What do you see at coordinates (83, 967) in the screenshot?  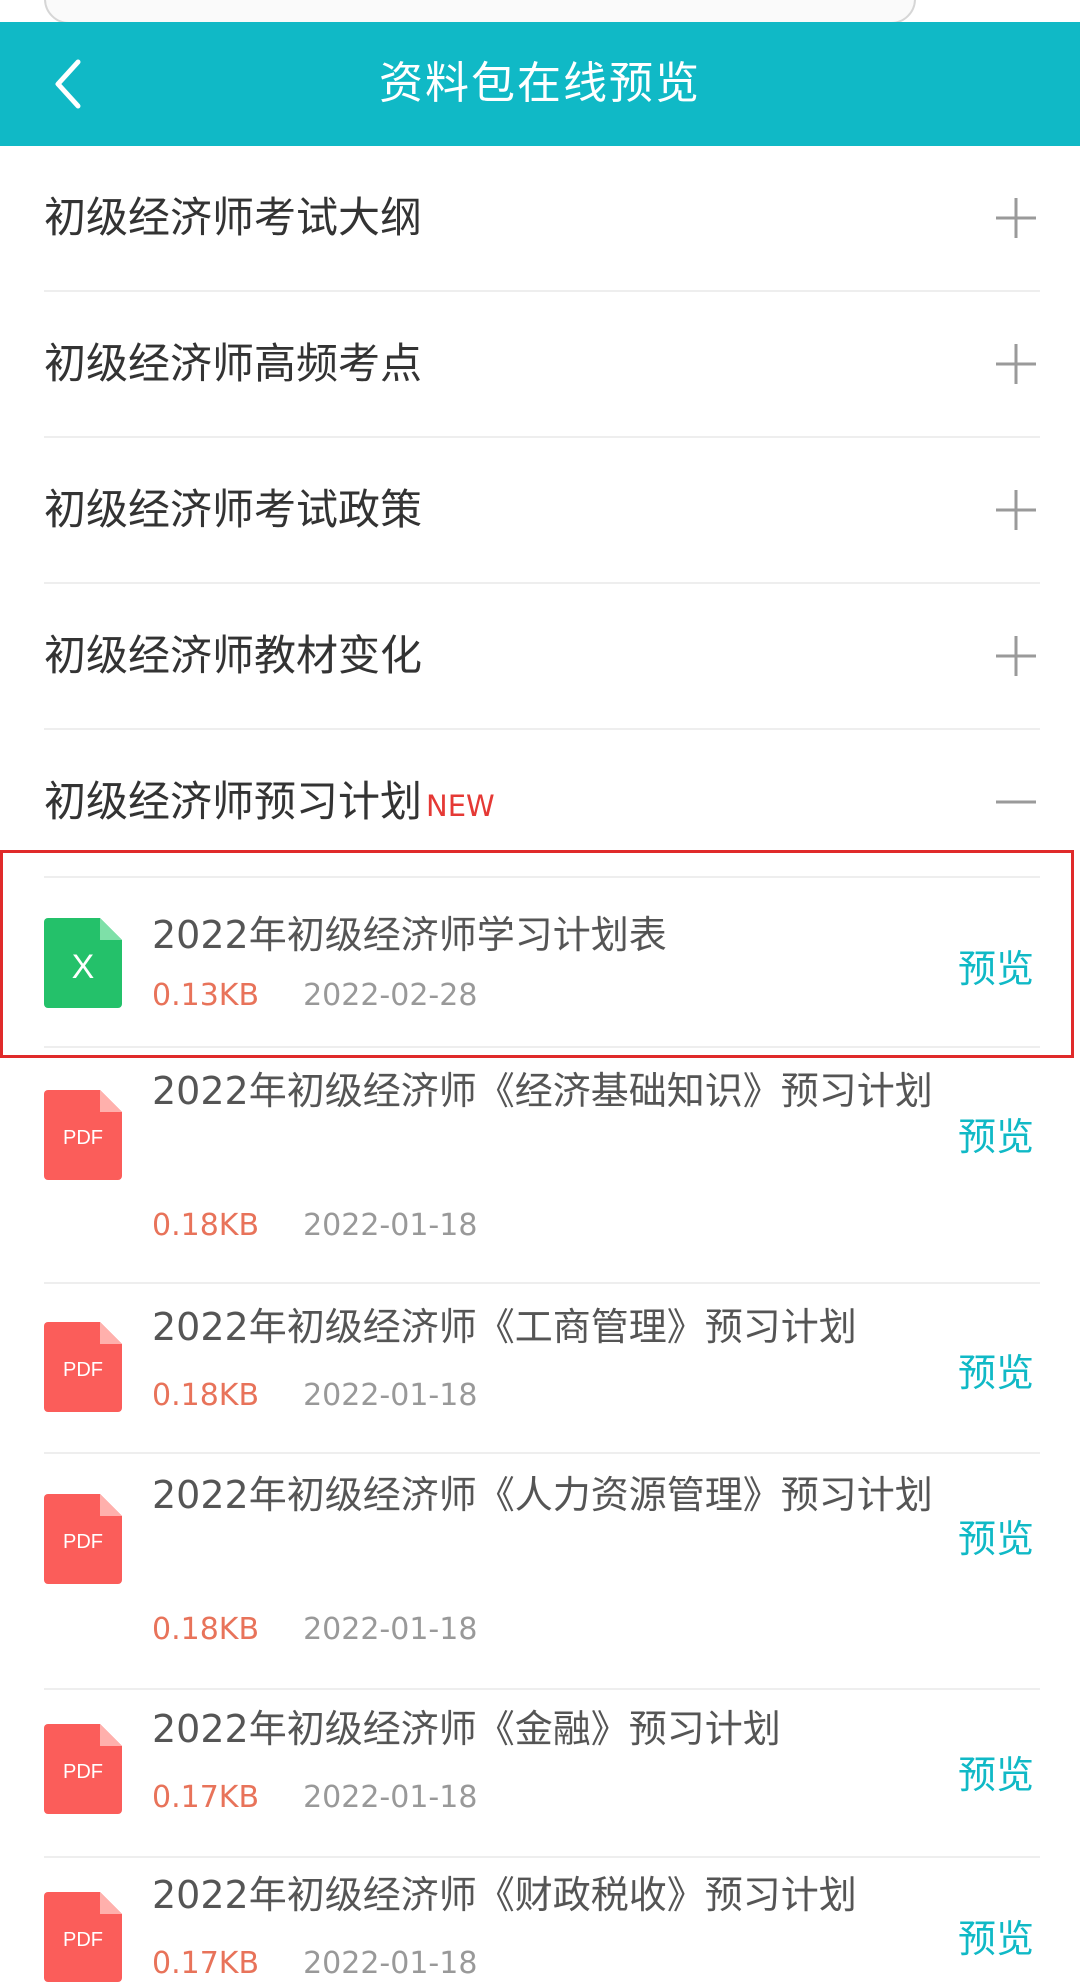 I see `file-icon-text: X` at bounding box center [83, 967].